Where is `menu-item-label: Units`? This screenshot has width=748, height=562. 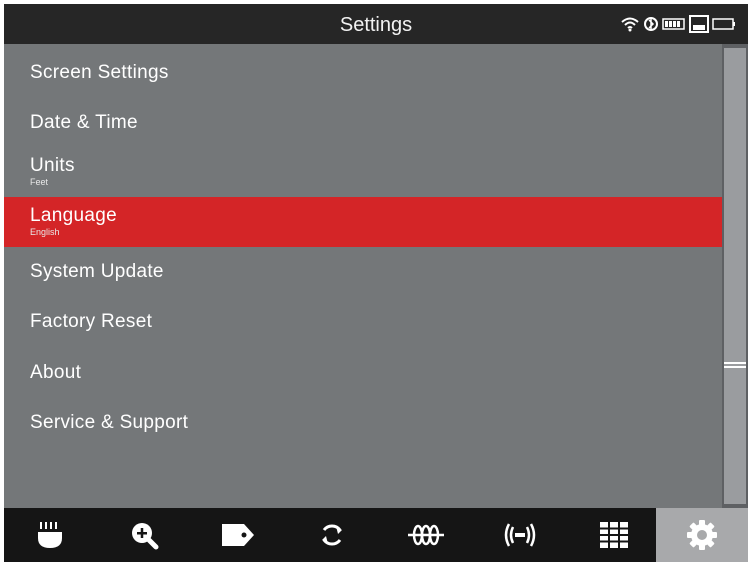 menu-item-label: Units is located at coordinates (52, 165).